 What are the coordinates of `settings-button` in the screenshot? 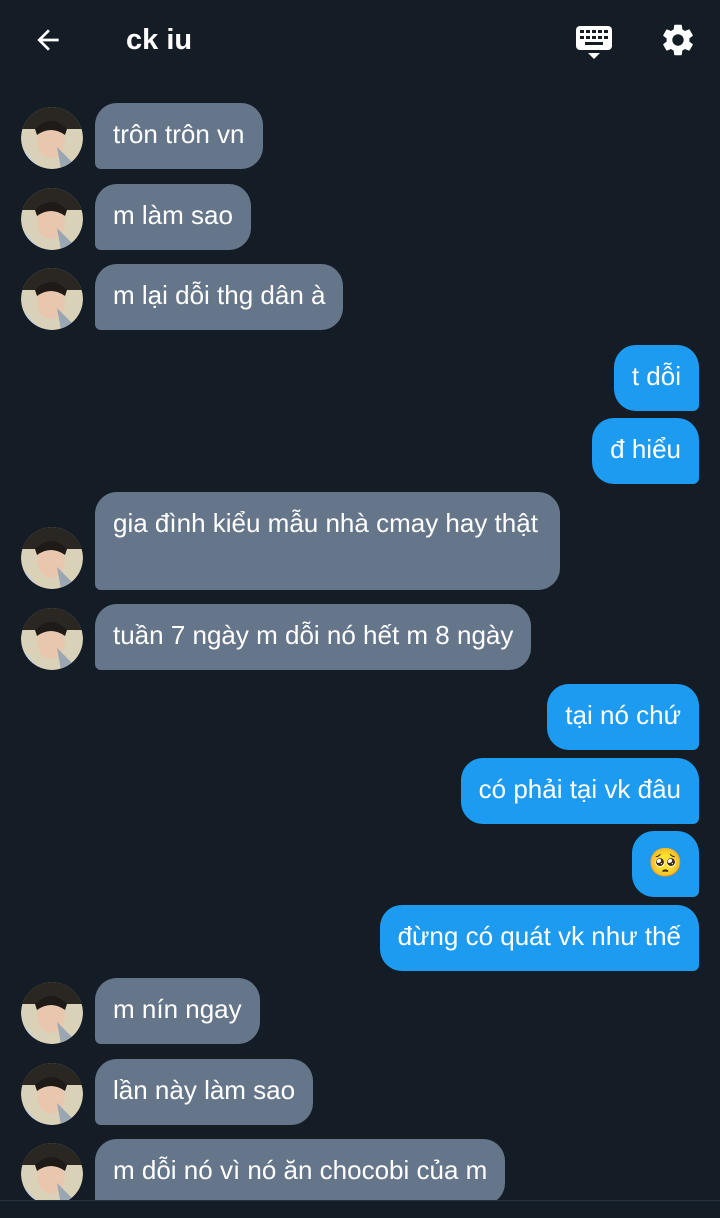 It's located at (678, 40).